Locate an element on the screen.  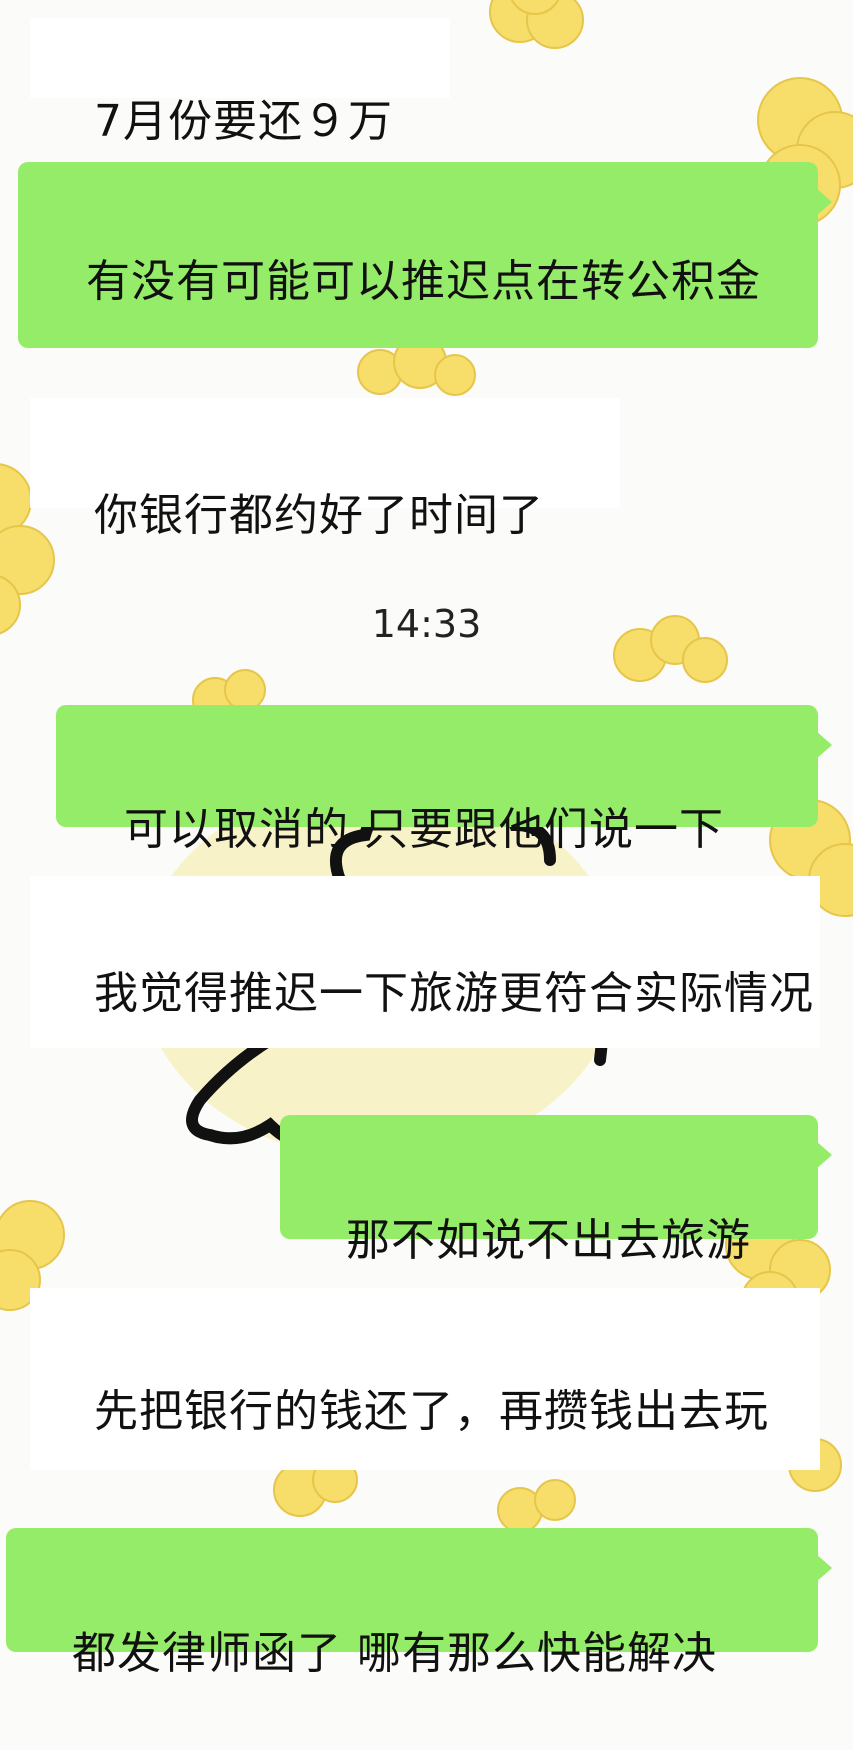
message-text: 7月份要还９万 is located at coordinates (243, 121).